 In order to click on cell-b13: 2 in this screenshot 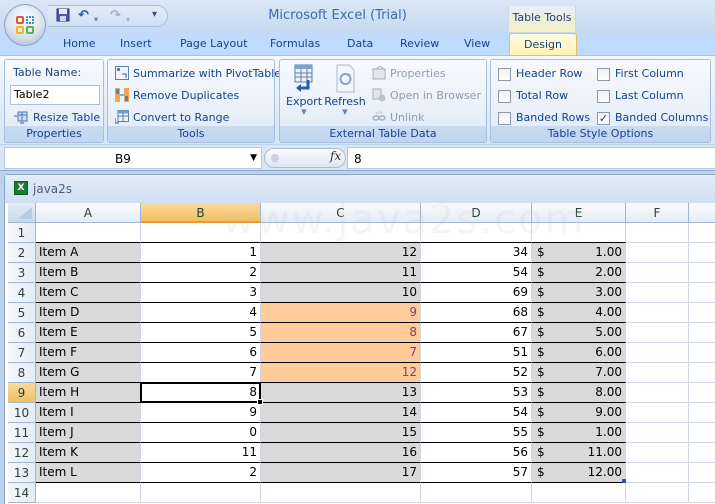, I will do `click(201, 473)`.